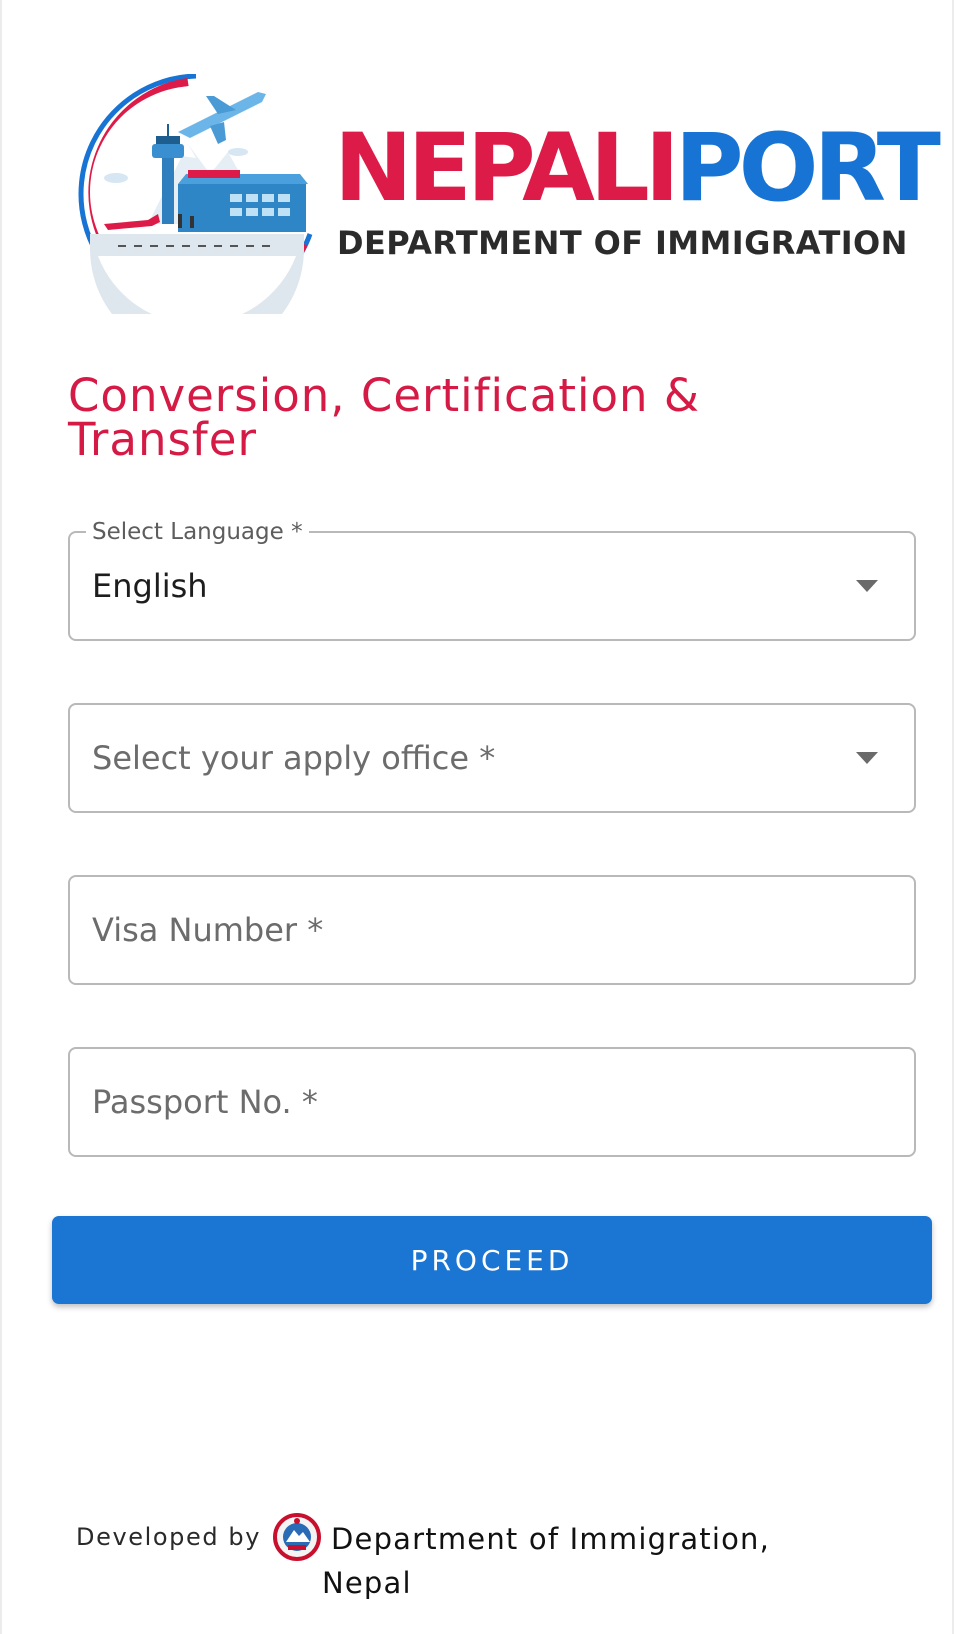  What do you see at coordinates (622, 243) in the screenshot?
I see `logo-subtitle: DEPARTMENT OF IMMIGRATION` at bounding box center [622, 243].